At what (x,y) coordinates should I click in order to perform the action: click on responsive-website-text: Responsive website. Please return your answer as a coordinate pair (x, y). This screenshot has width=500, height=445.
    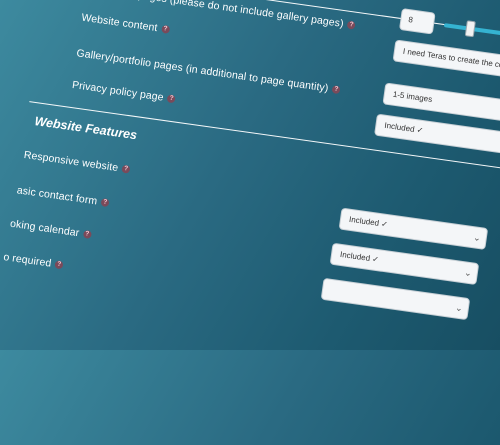
    Looking at the image, I should click on (71, 161).